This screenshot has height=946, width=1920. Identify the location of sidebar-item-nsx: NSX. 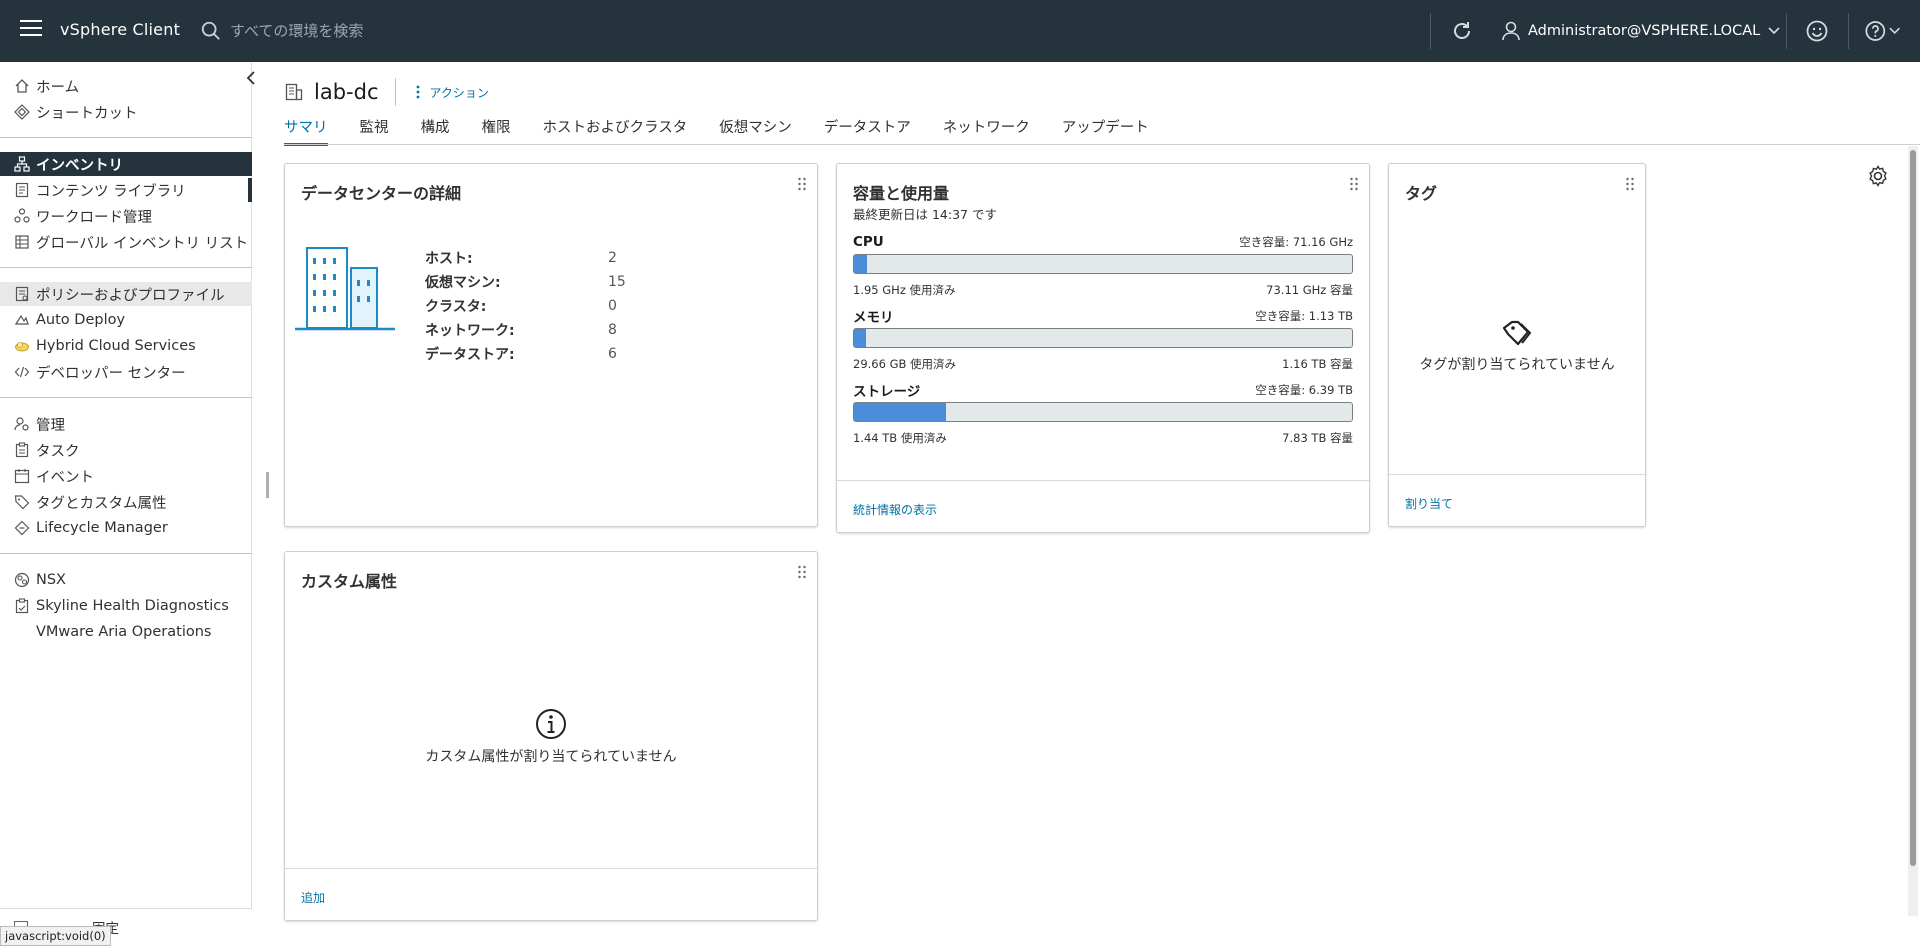
(126, 580).